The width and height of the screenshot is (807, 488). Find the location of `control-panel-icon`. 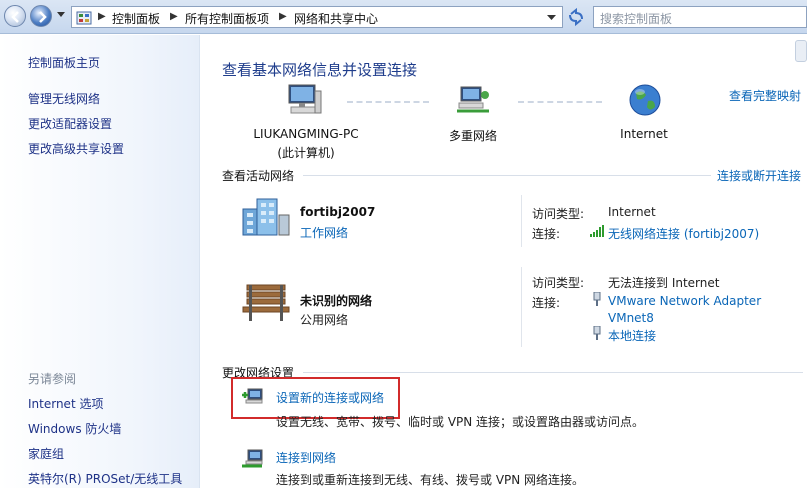

control-panel-icon is located at coordinates (84, 18).